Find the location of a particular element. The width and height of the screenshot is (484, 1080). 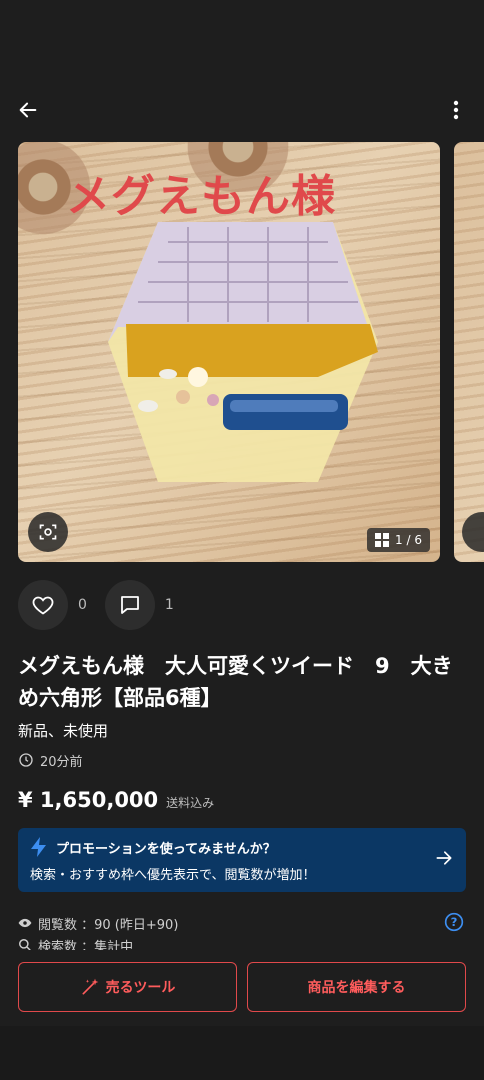

edit-item-label: 商品を編集する is located at coordinates (356, 987).